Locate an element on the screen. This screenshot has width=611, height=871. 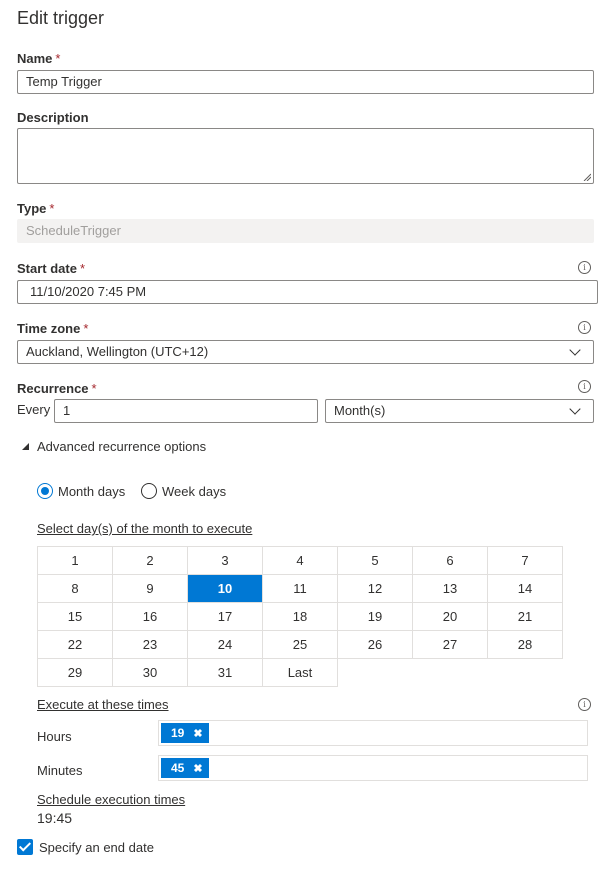
checkmark-icon is located at coordinates (25, 847).